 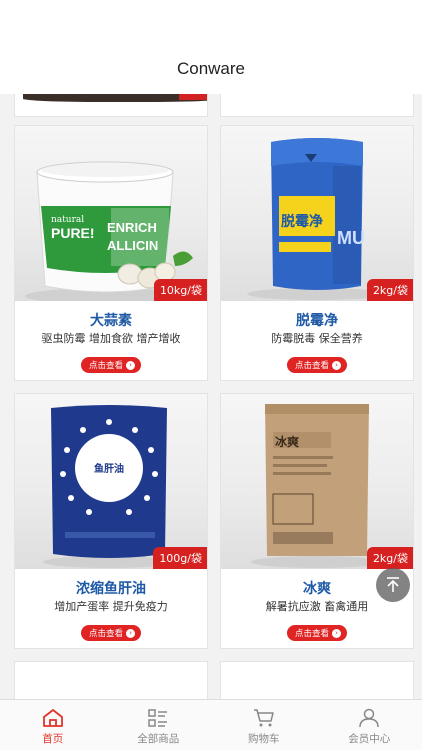 I want to click on label-text: MU, so click(x=351, y=238).